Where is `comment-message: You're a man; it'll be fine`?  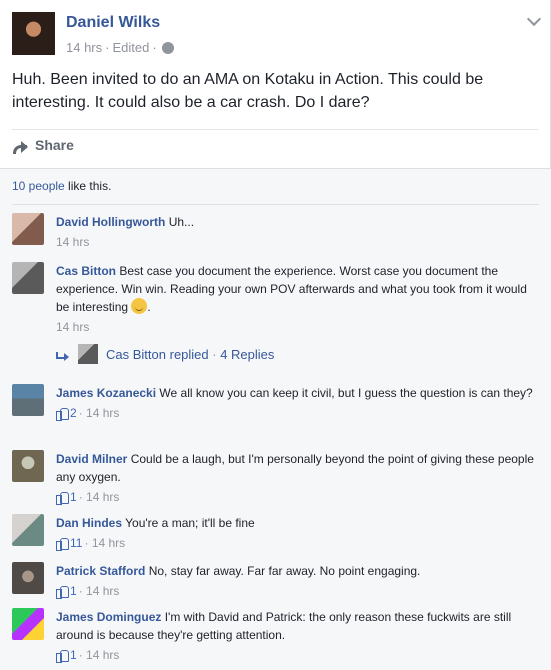
comment-message: You're a man; it'll be fine is located at coordinates (190, 523).